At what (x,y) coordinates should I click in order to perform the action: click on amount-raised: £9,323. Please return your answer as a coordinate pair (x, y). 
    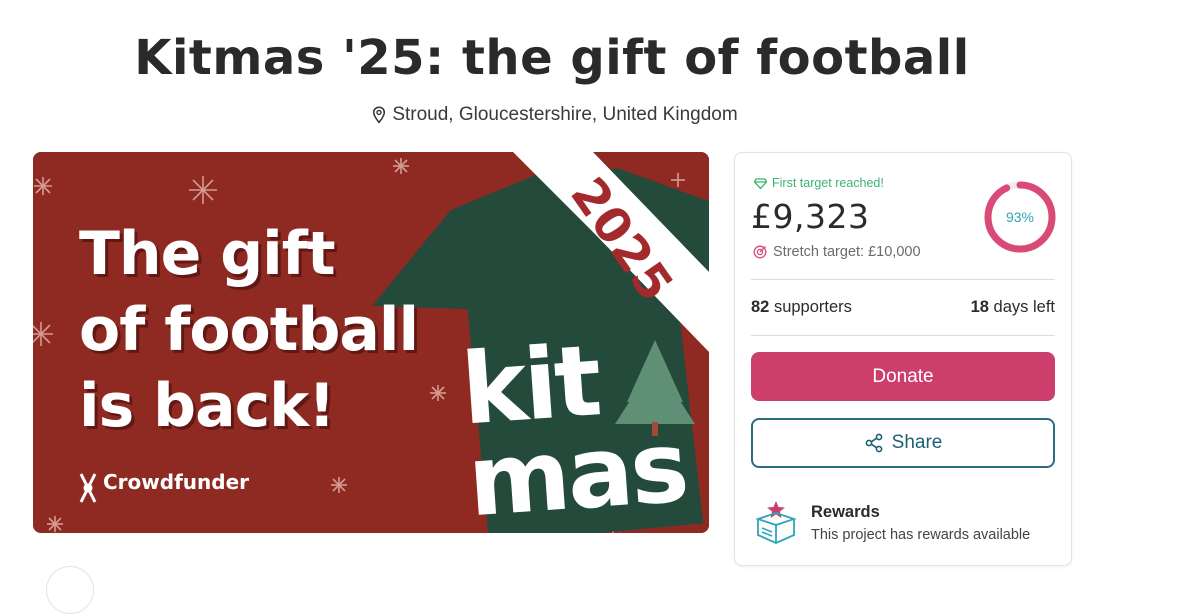
    Looking at the image, I should click on (810, 216).